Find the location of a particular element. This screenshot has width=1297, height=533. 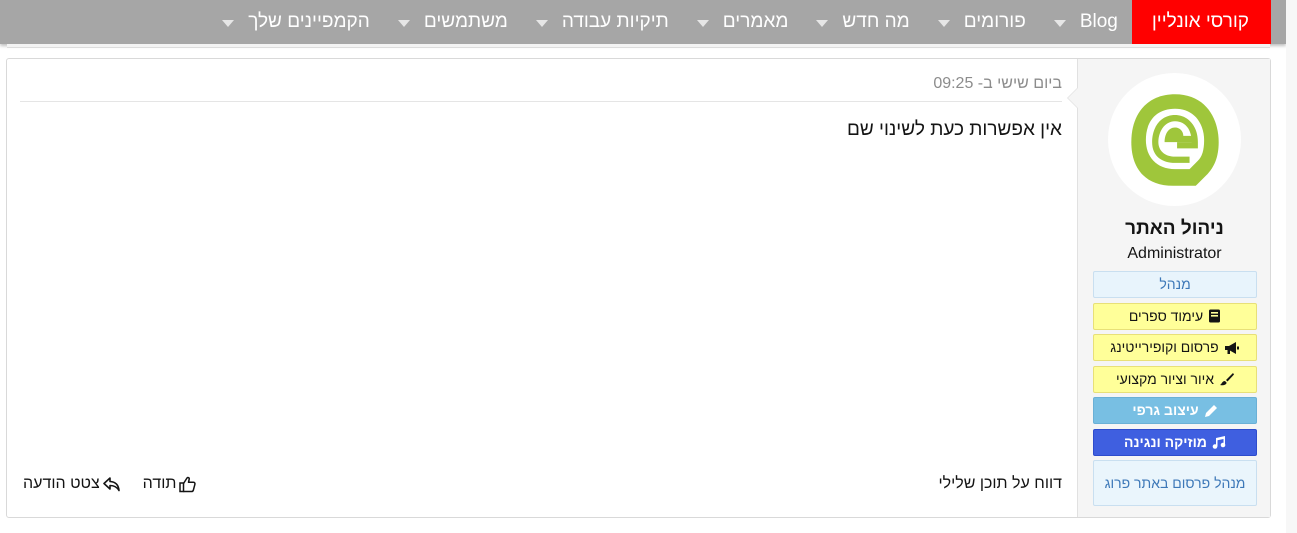

report-link: דווח על תוכן שלילי is located at coordinates (1000, 484).